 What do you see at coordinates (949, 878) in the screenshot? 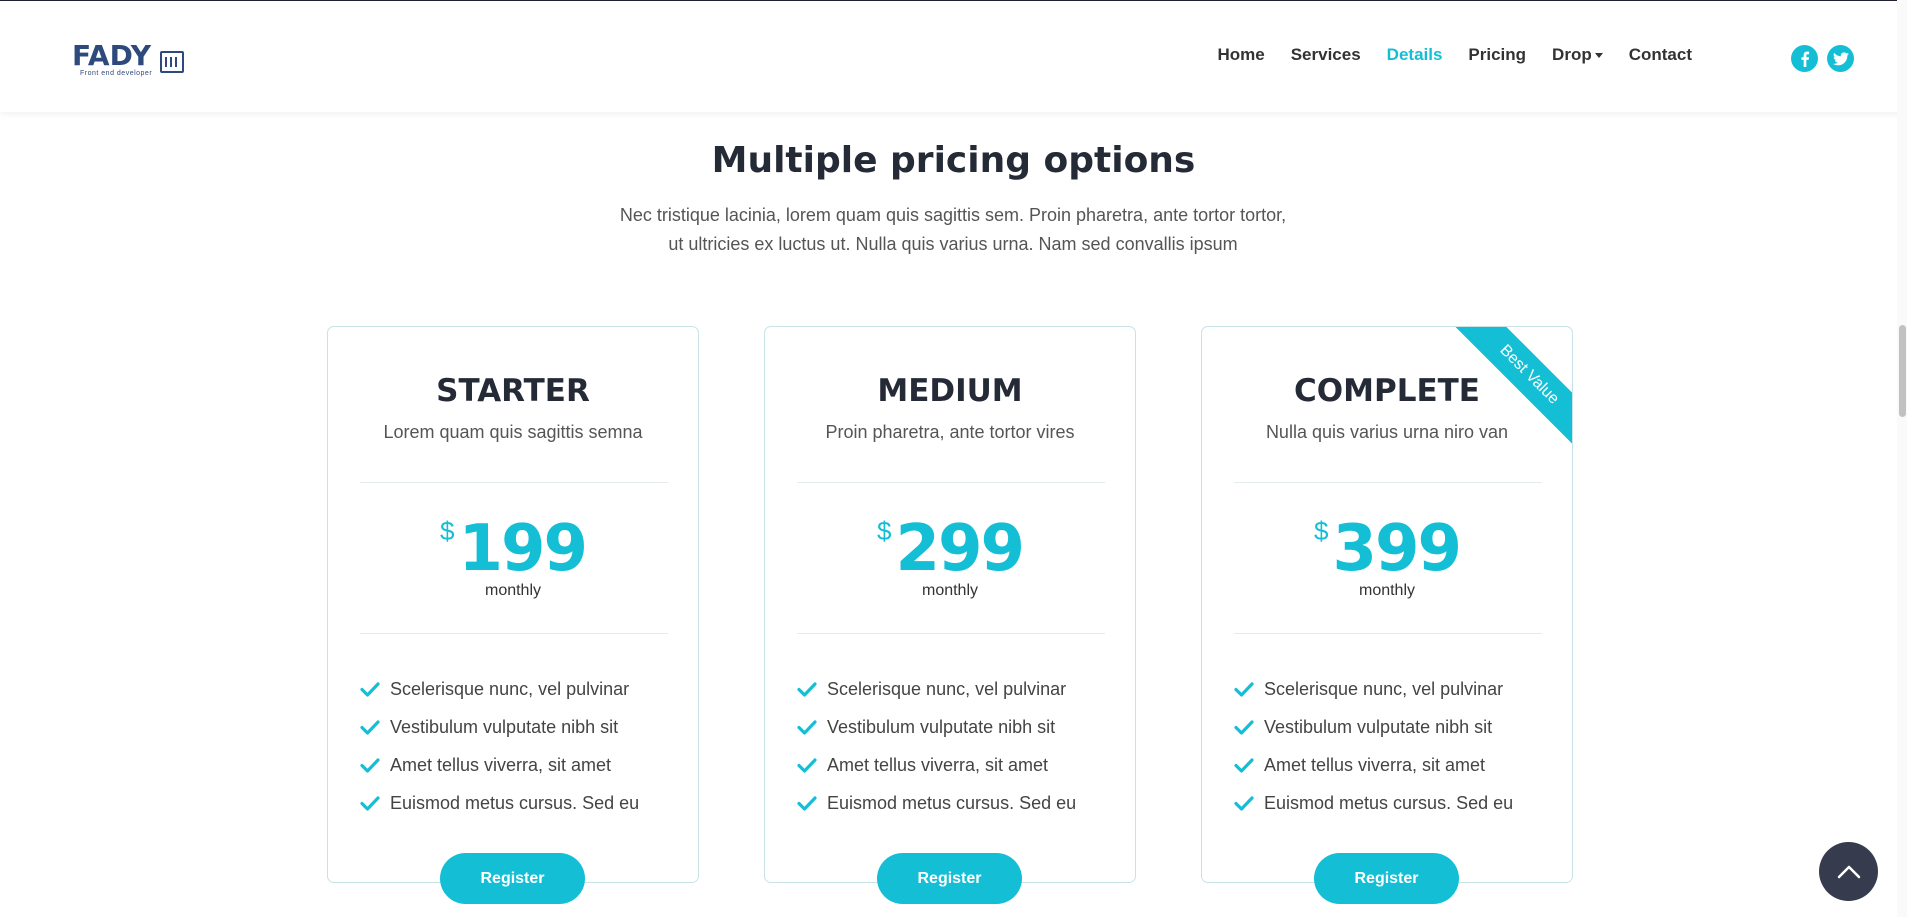
I see `register-button-medium: Register` at bounding box center [949, 878].